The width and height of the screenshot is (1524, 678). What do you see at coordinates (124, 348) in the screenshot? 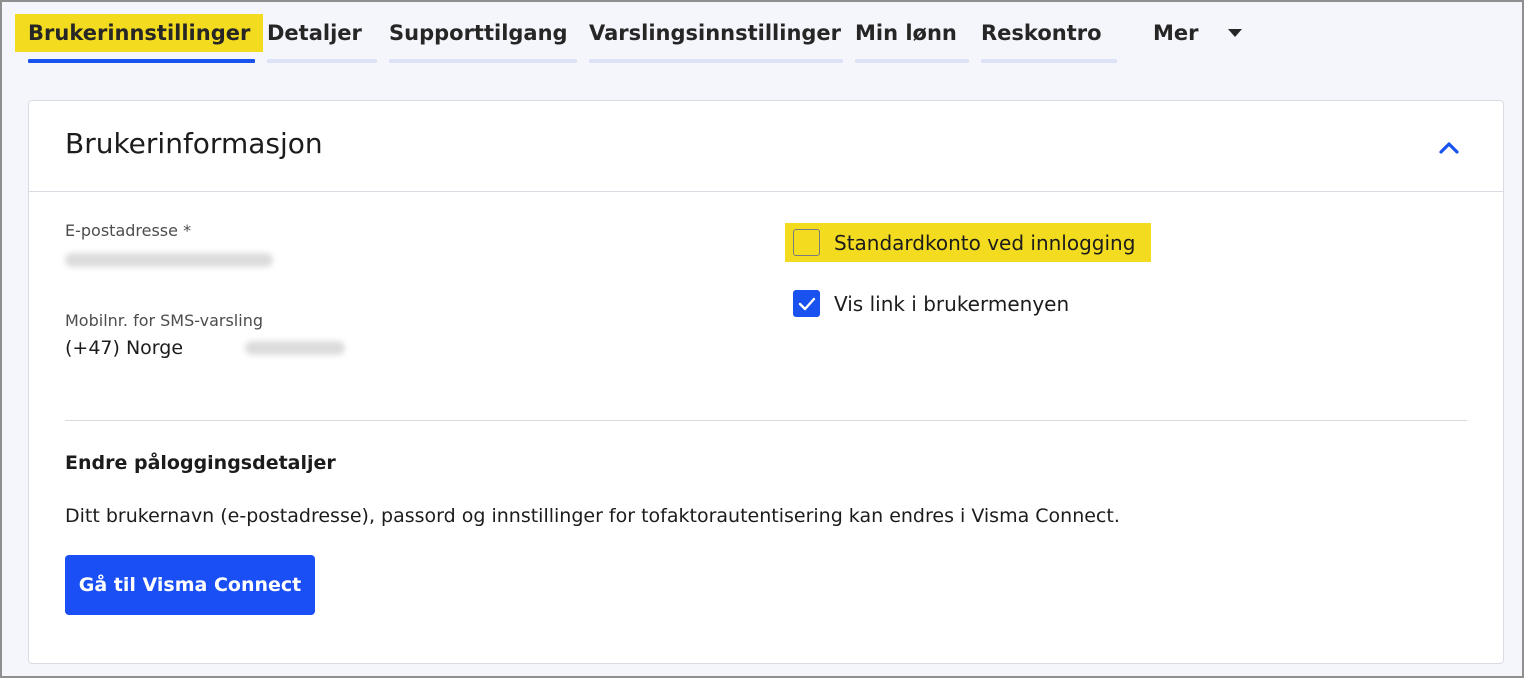
I see `mobile-country-select: (+47) Norge` at bounding box center [124, 348].